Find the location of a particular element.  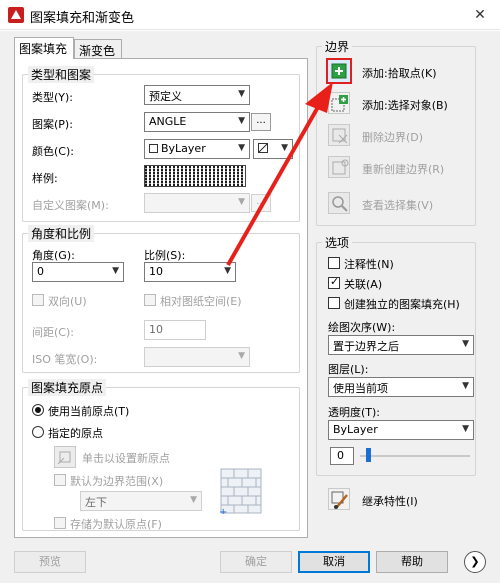

tab-hatch: 图案填充 is located at coordinates (44, 48).